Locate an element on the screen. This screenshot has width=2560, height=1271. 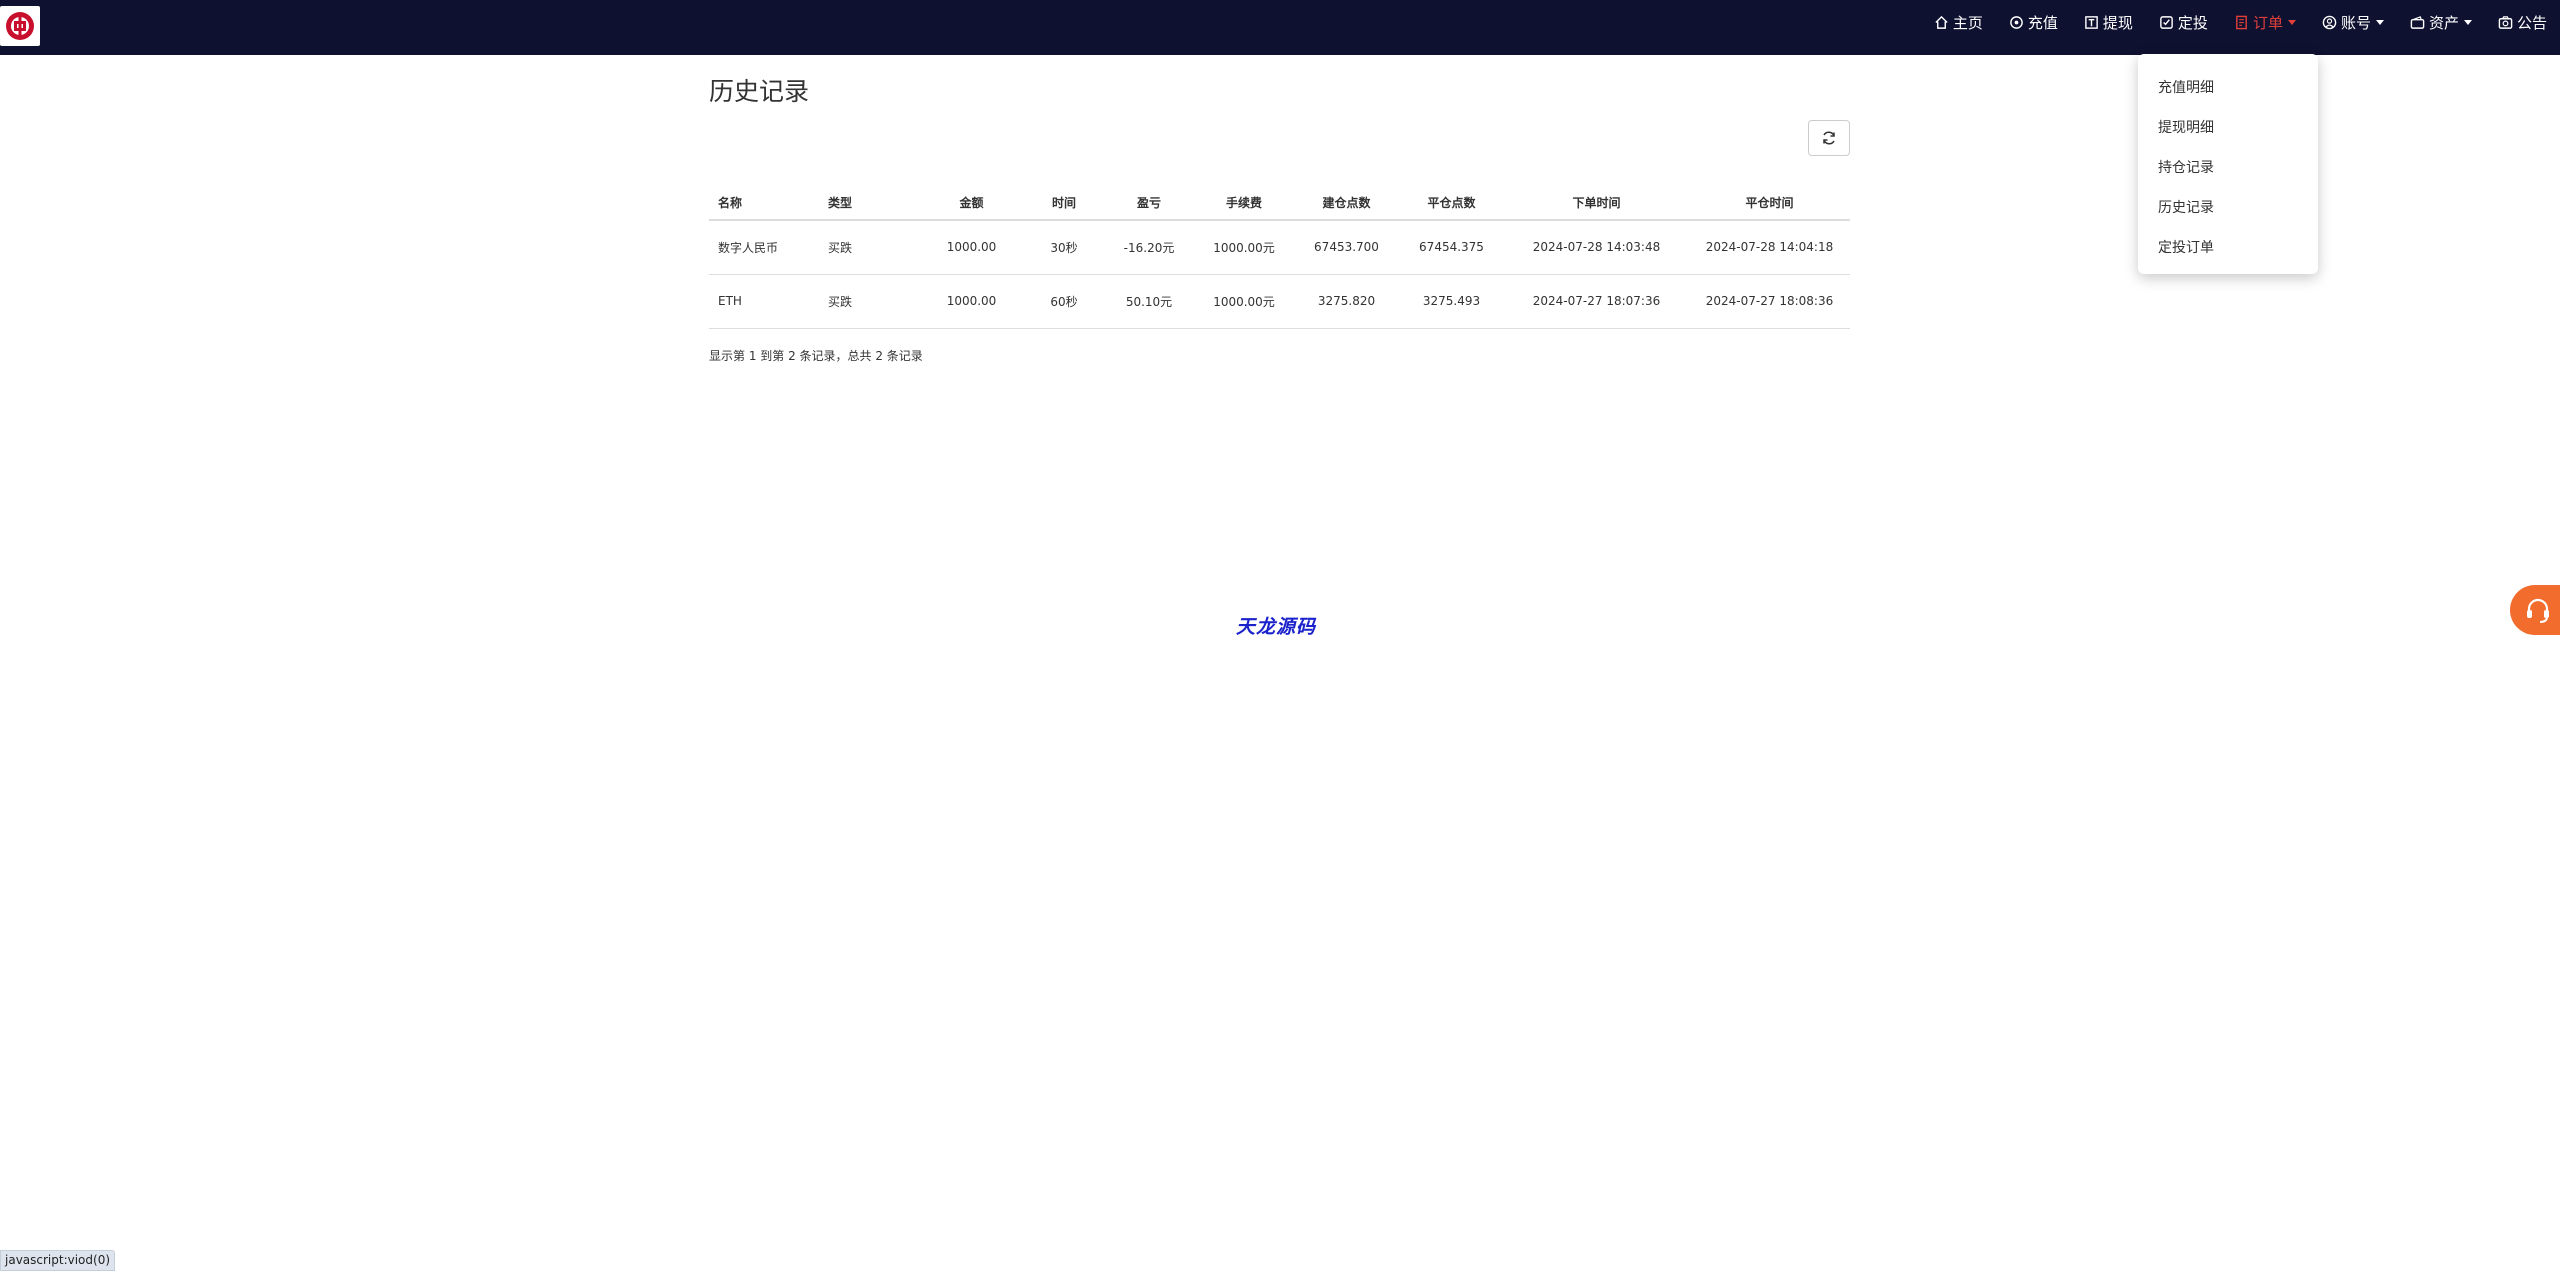
cell-time: 30秒 is located at coordinates (1064, 247).